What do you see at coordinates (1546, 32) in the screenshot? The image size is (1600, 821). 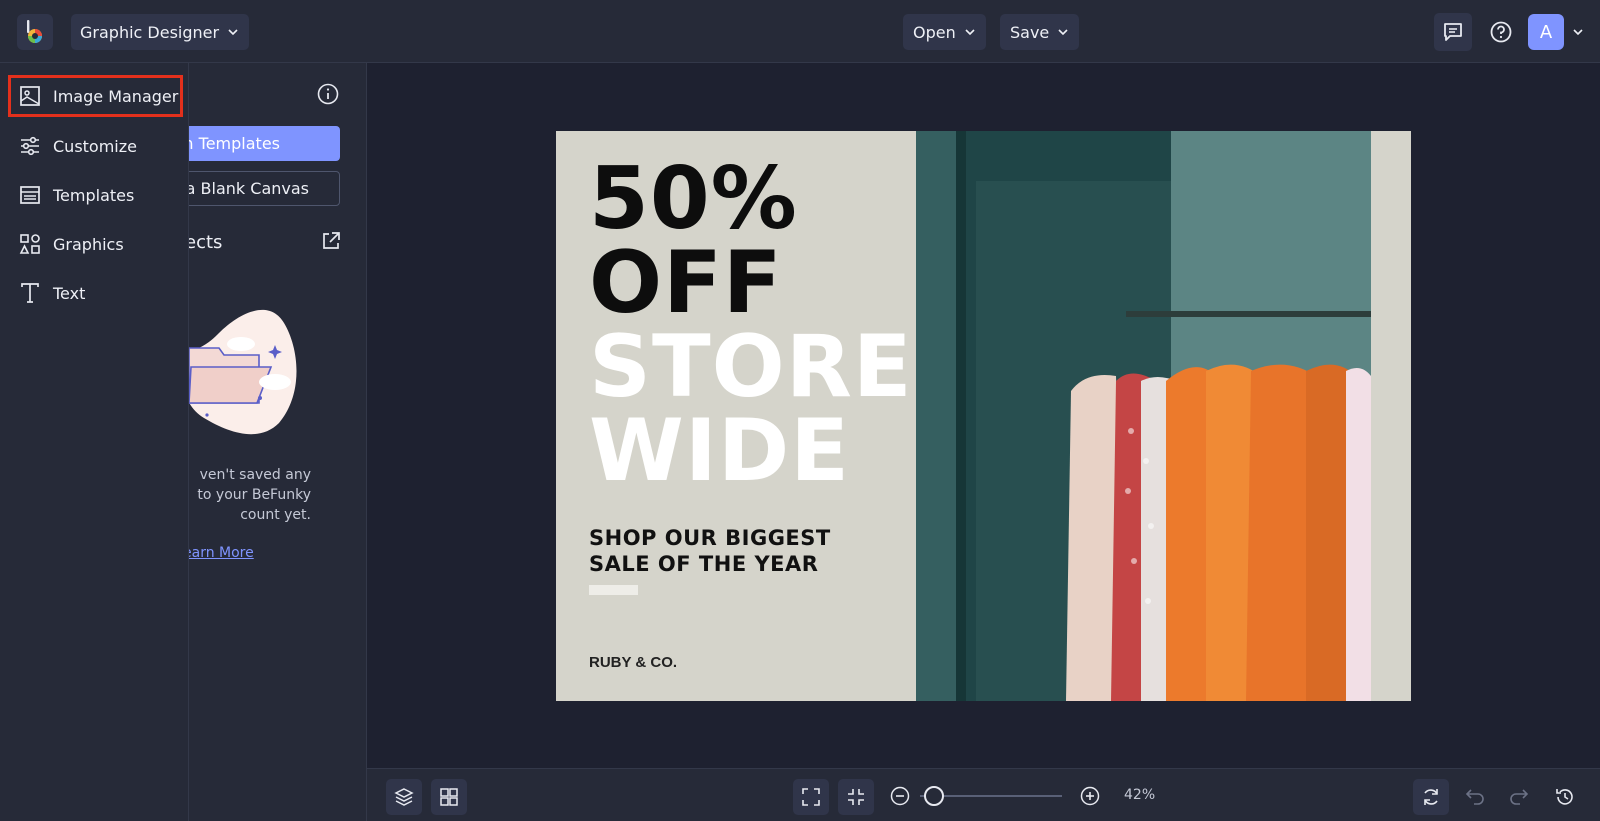 I see `user-avatar: A` at bounding box center [1546, 32].